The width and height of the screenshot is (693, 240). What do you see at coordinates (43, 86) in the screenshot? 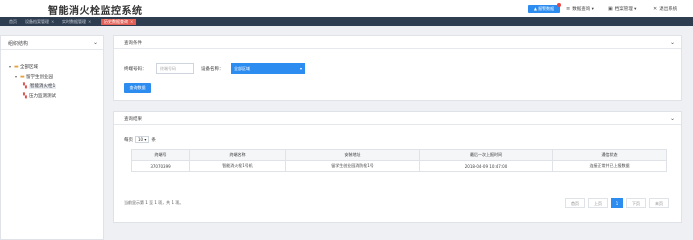
I see `tree-node-label: 智能消火栓1` at bounding box center [43, 86].